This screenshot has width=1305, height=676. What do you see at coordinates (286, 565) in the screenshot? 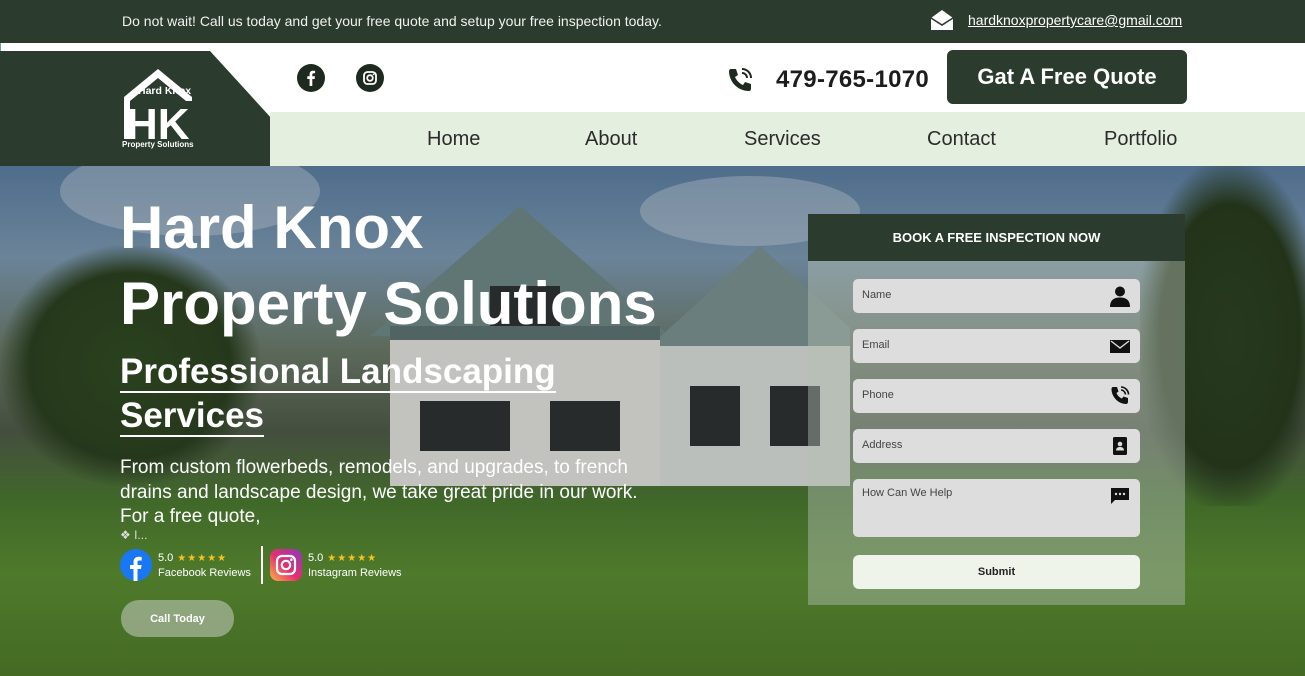
I see `instagram-logo-icon` at bounding box center [286, 565].